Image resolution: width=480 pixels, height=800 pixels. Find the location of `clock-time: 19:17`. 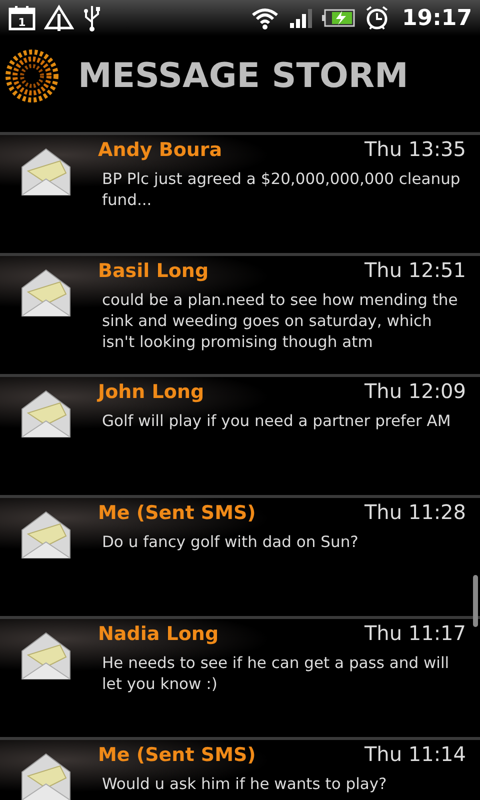

clock-time: 19:17 is located at coordinates (437, 18).